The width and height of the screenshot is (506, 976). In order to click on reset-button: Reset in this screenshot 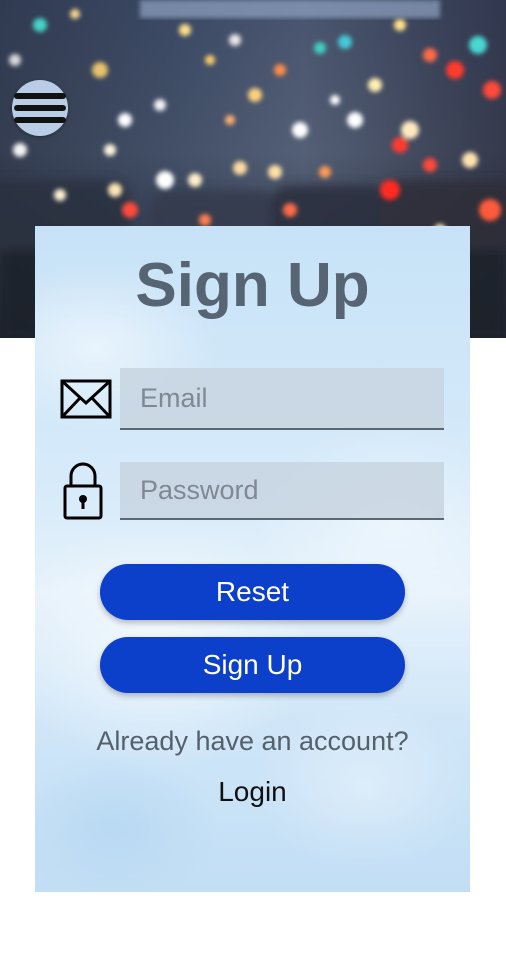, I will do `click(252, 592)`.